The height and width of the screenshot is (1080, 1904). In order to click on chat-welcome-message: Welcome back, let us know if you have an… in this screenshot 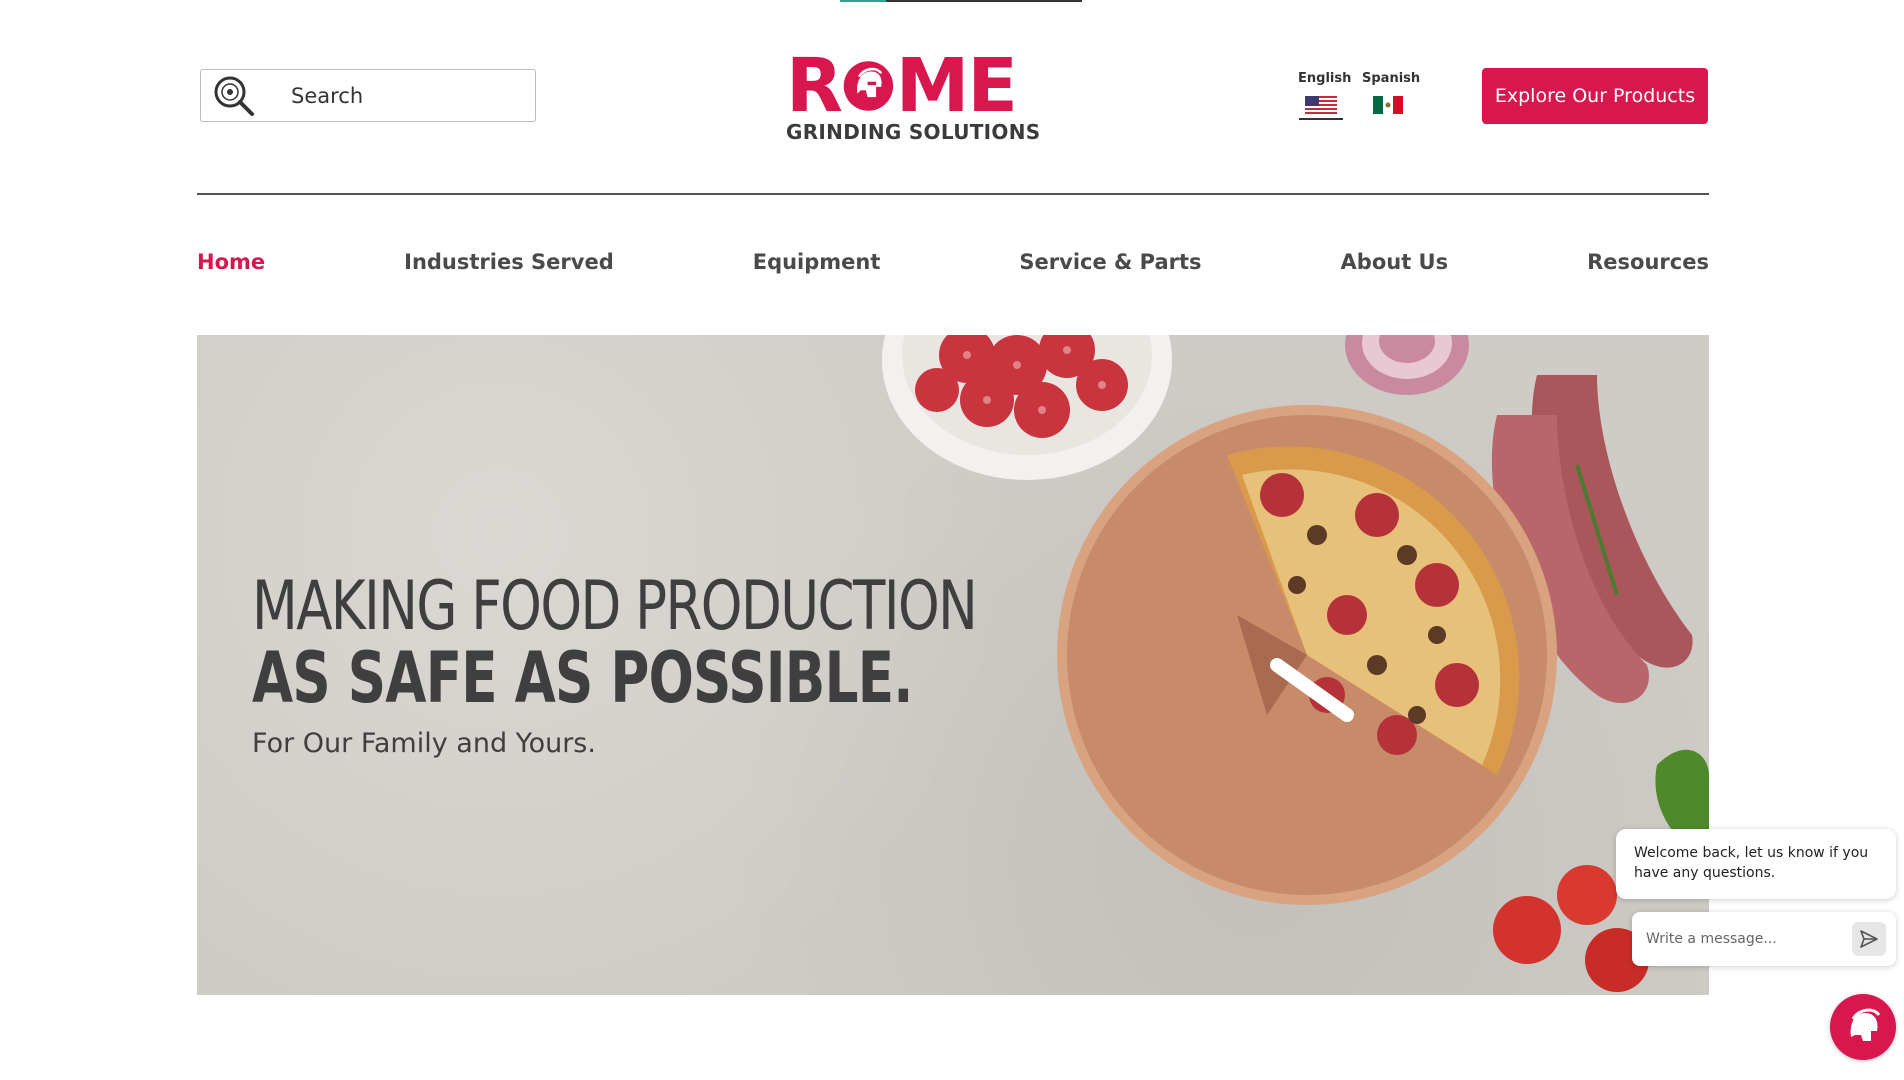, I will do `click(1756, 864)`.